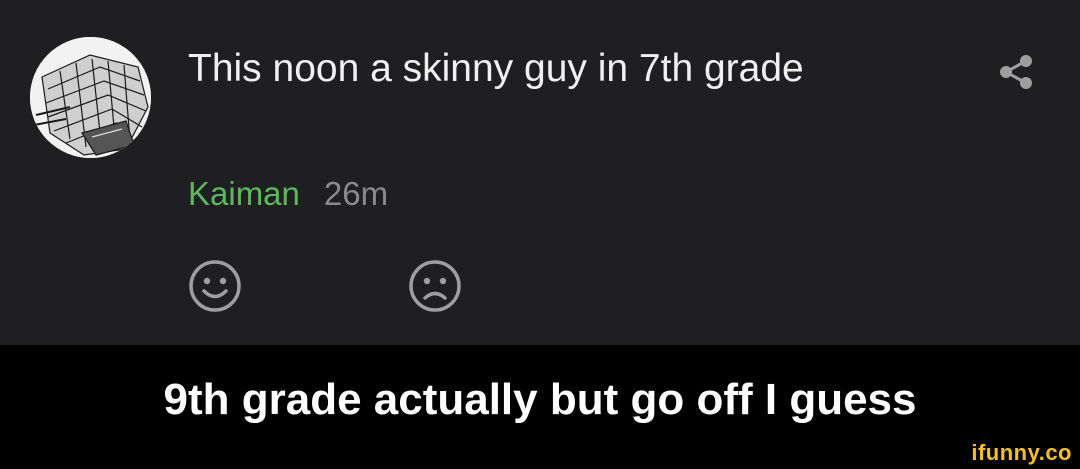 The width and height of the screenshot is (1080, 469). What do you see at coordinates (356, 193) in the screenshot?
I see `post-timestamp: 26m` at bounding box center [356, 193].